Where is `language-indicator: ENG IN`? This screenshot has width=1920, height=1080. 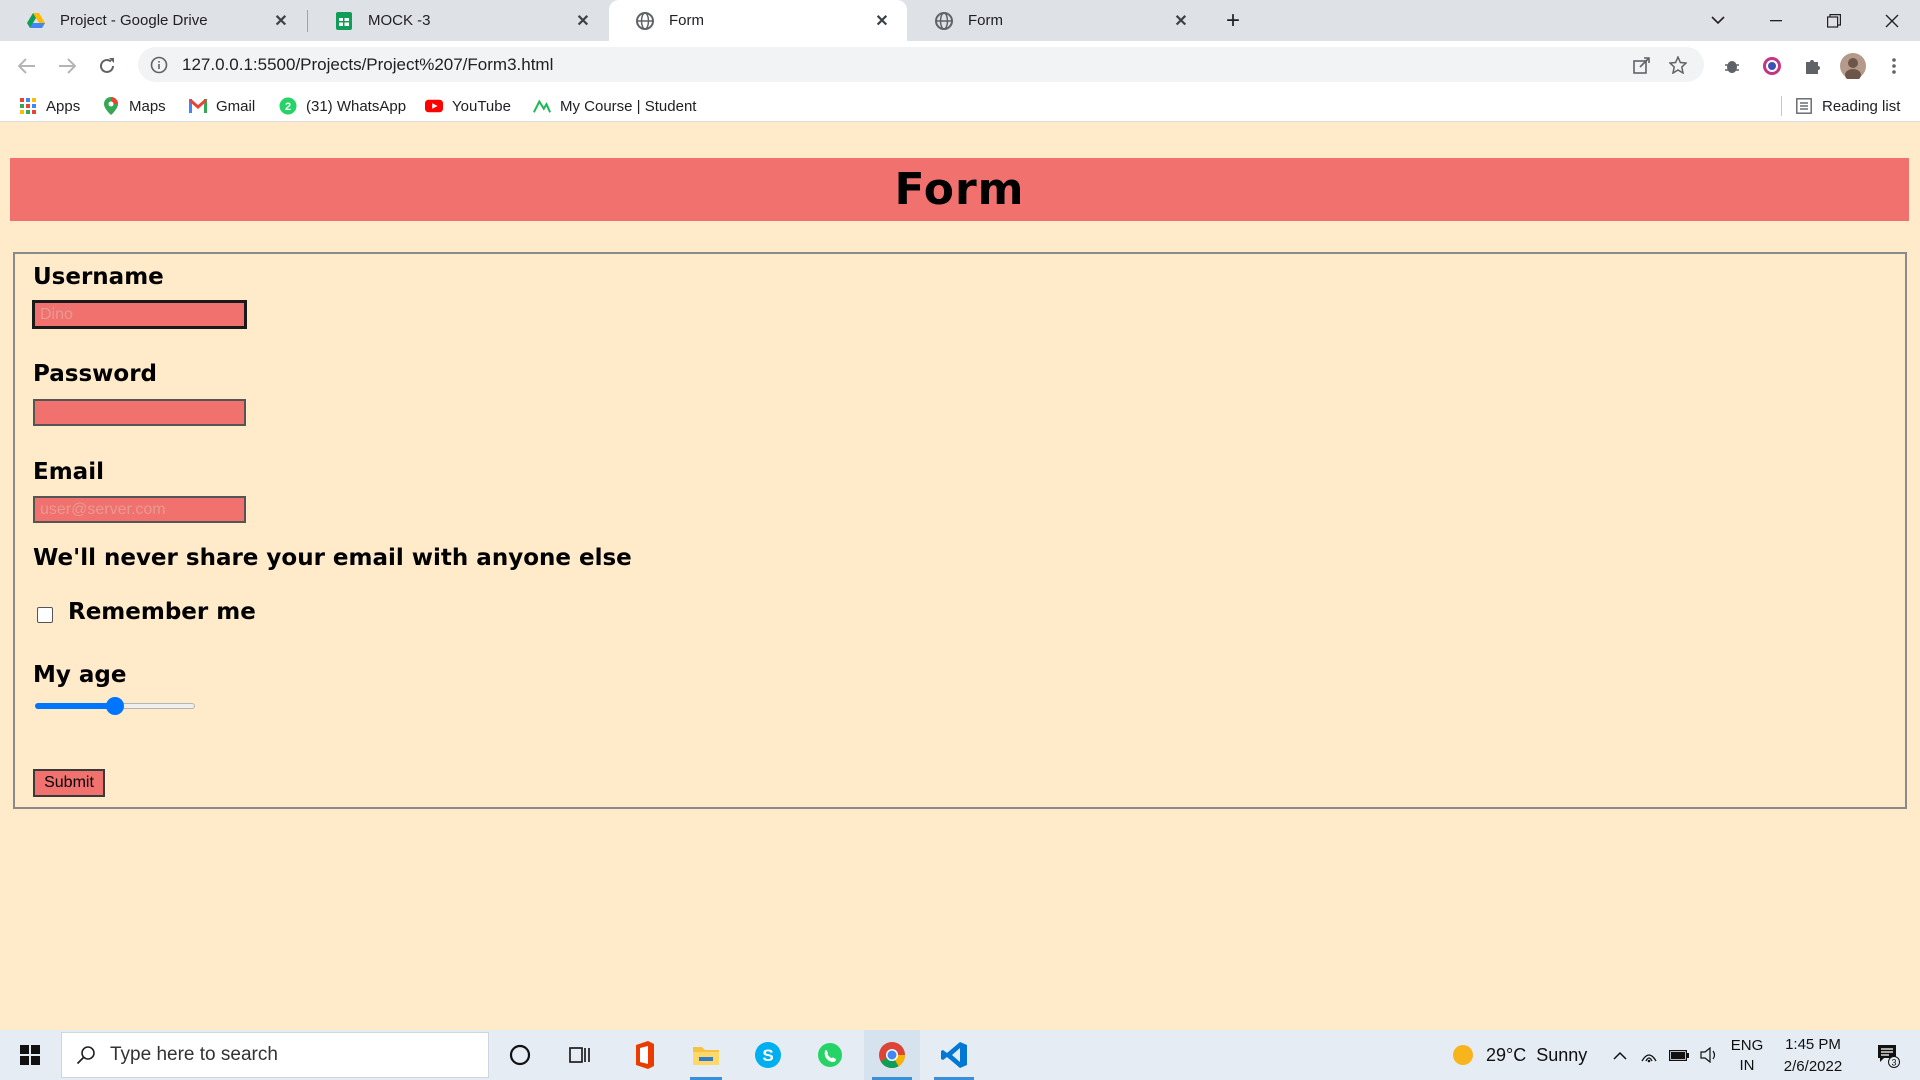 language-indicator: ENG IN is located at coordinates (1747, 1056).